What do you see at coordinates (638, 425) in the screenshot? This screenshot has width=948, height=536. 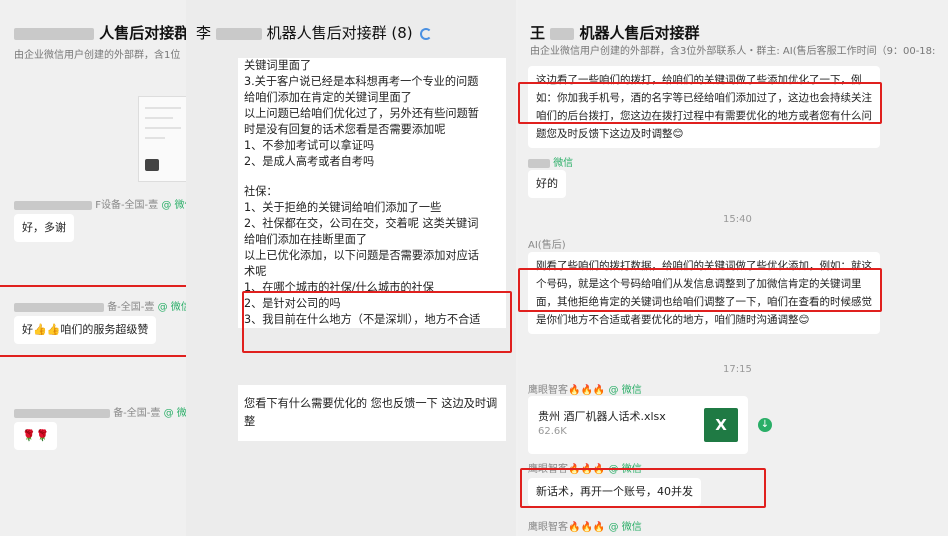 I see `file-attachment: 贵州 酒厂机器人话术.xlsx 62.6K X` at bounding box center [638, 425].